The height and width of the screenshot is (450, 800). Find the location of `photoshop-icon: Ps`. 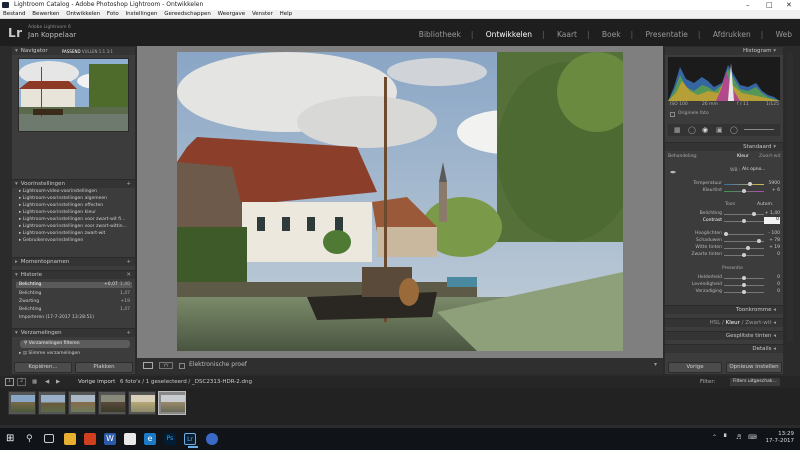

photoshop-icon: Ps is located at coordinates (170, 439).